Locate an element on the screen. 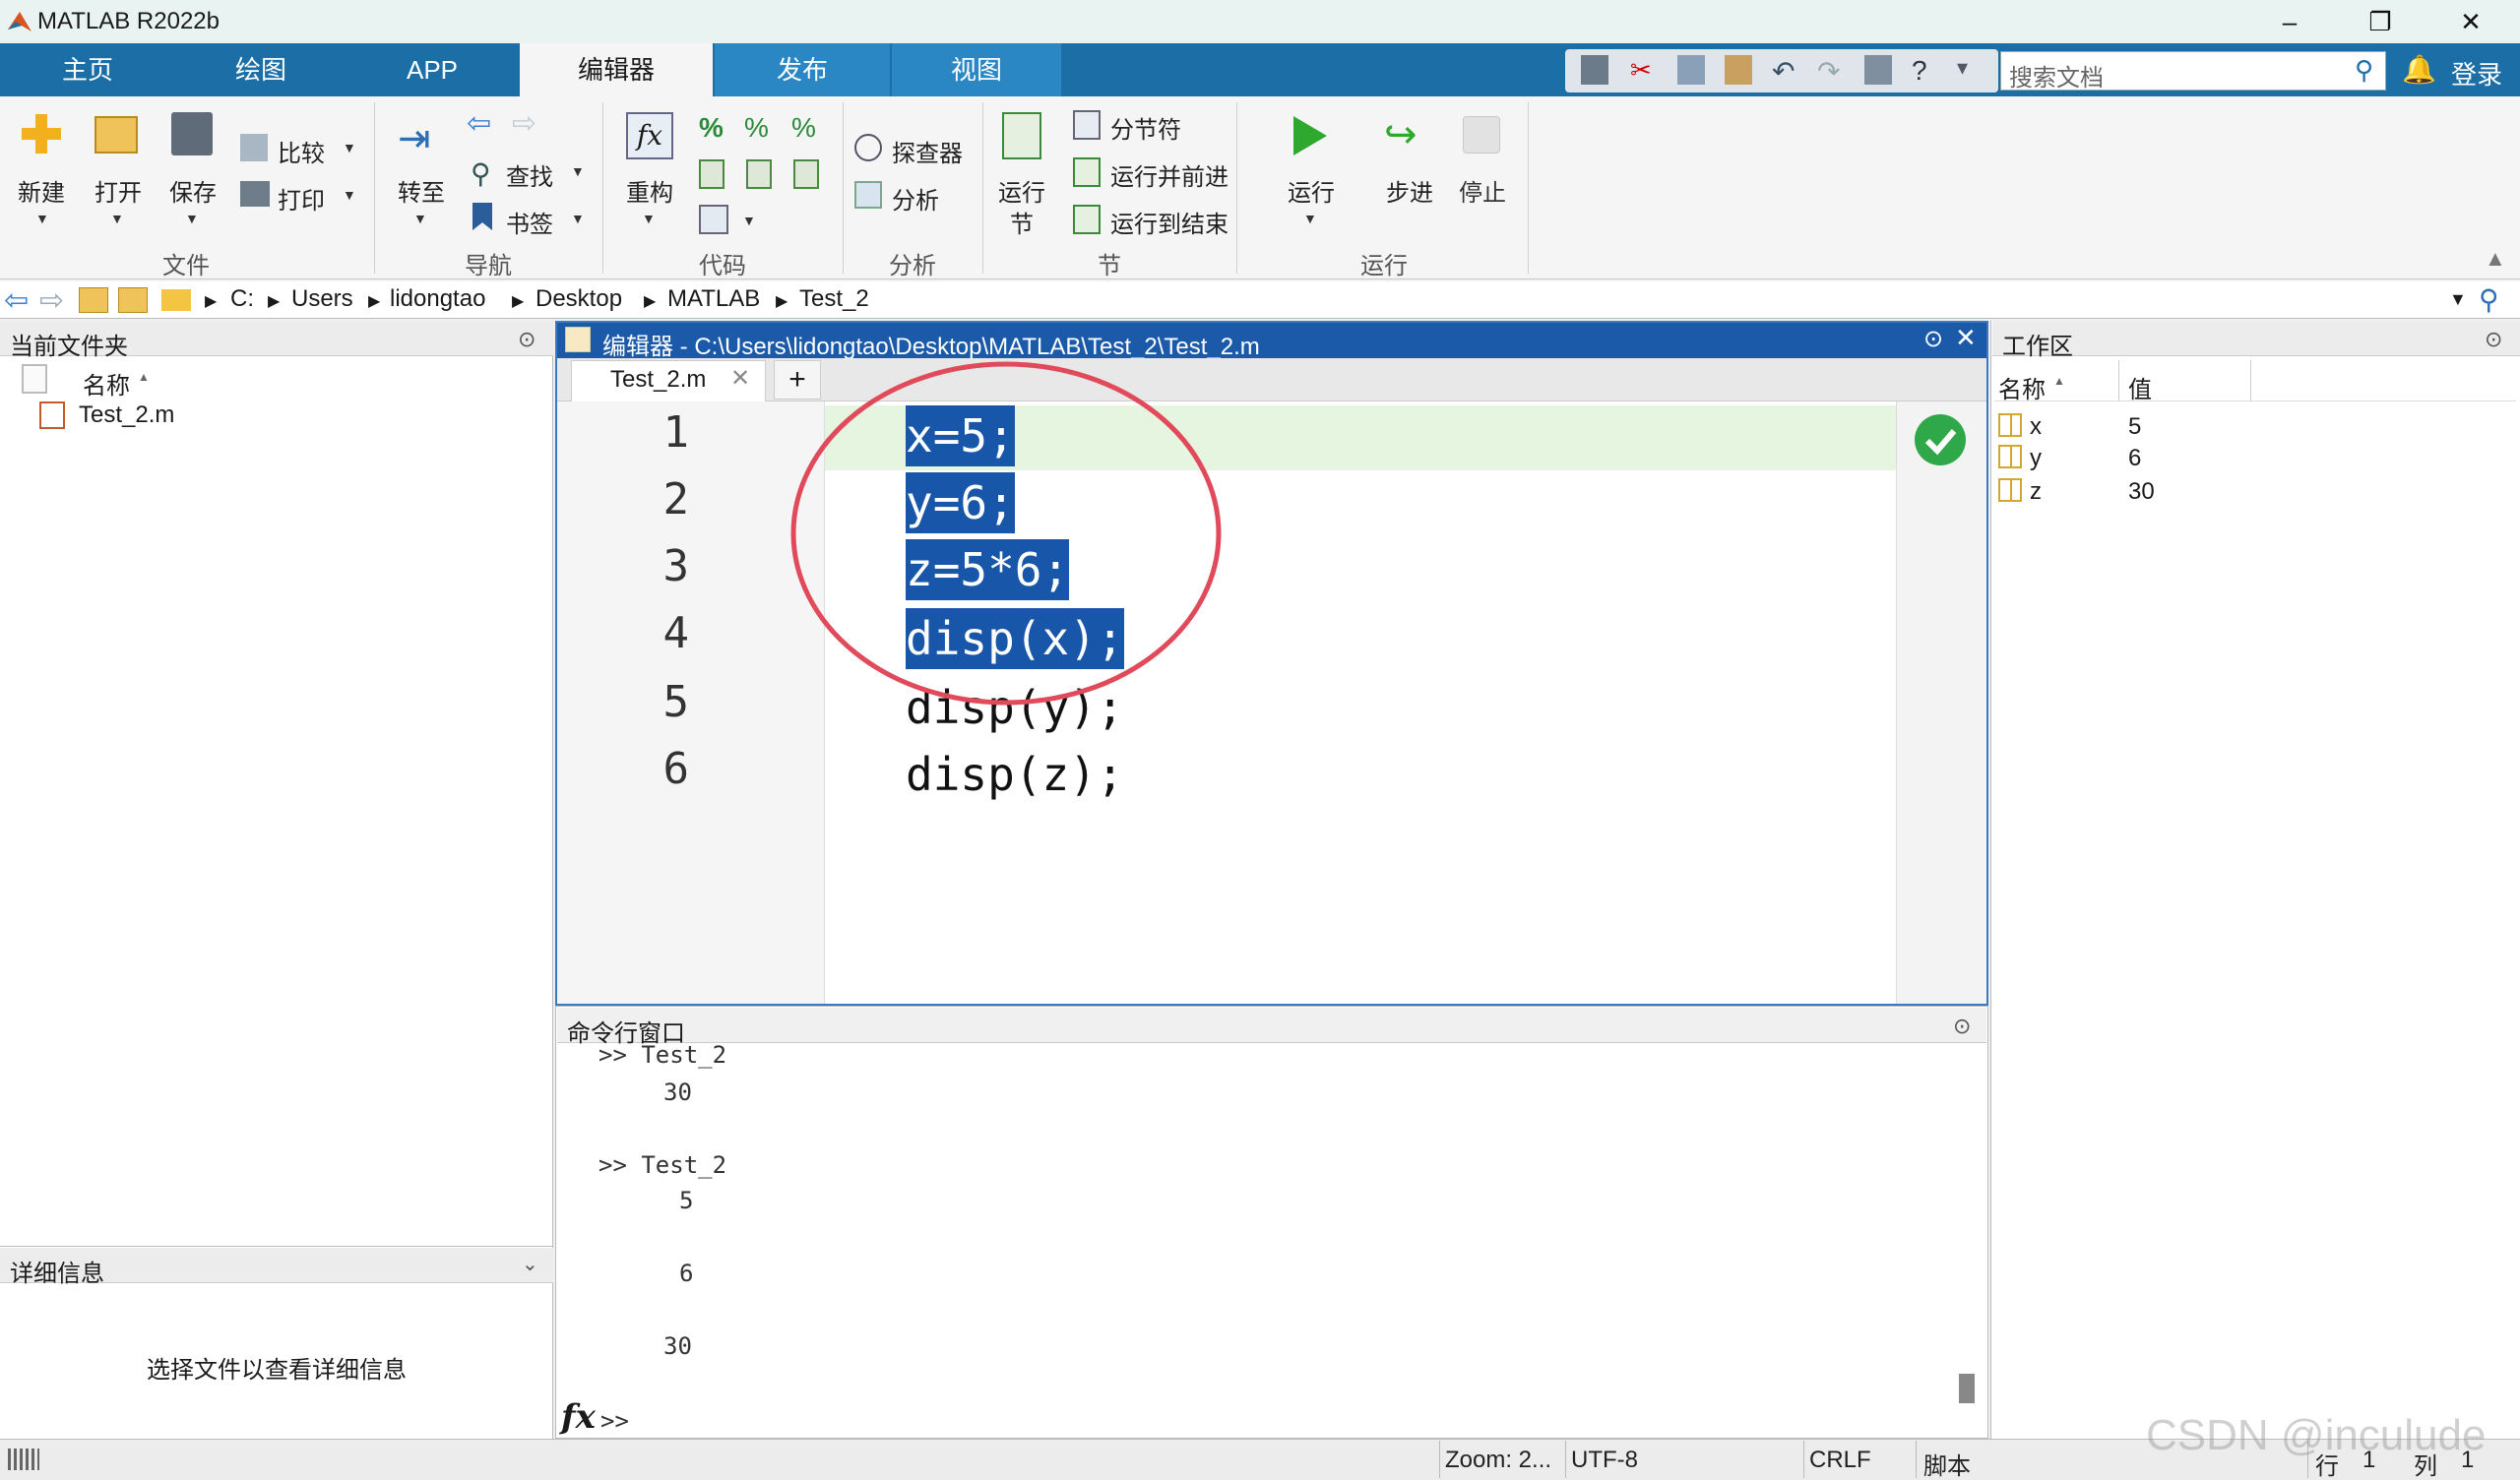  breadcrumb-drive: C: is located at coordinates (242, 299).